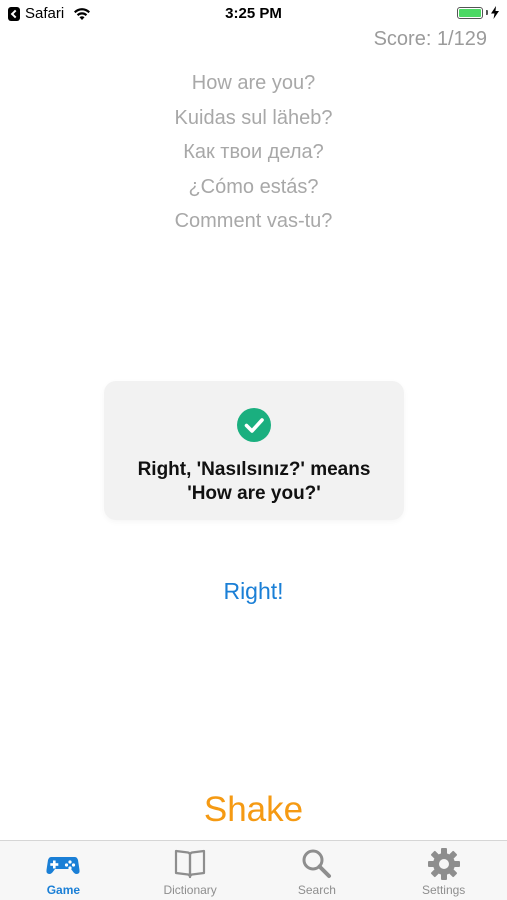  Describe the element at coordinates (430, 39) in the screenshot. I see `score-label: Score: 1/129` at that location.